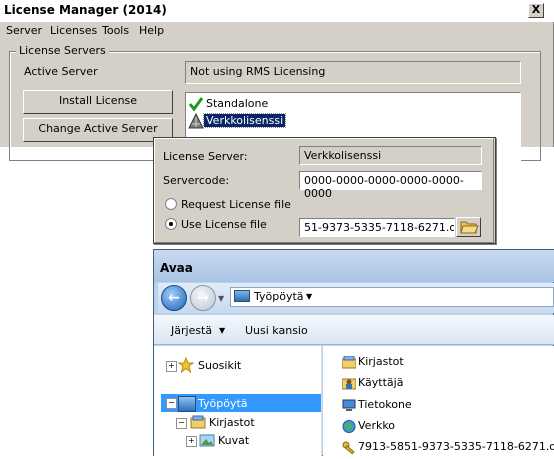 This screenshot has width=554, height=459. What do you see at coordinates (349, 405) in the screenshot?
I see `computer-icon` at bounding box center [349, 405].